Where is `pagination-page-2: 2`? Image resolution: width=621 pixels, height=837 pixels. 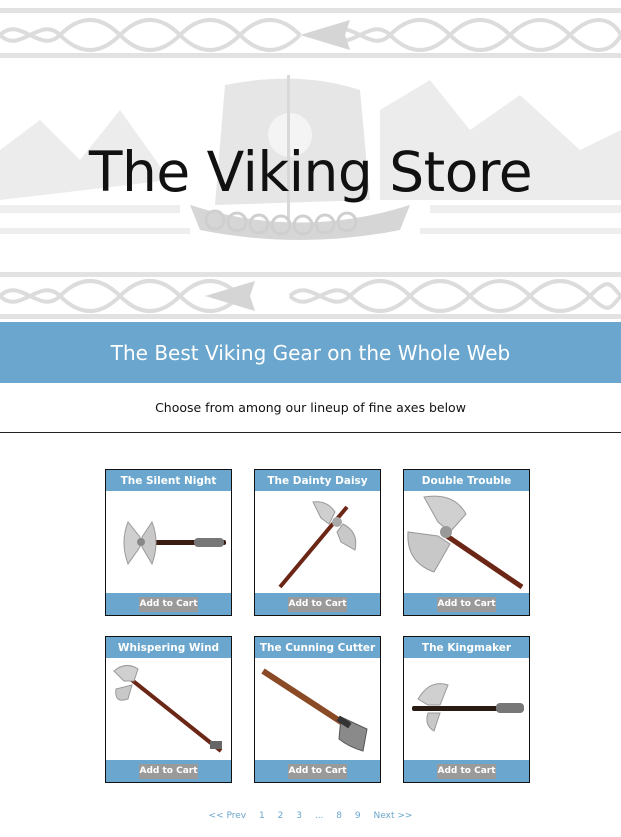
pagination-page-2: 2 is located at coordinates (281, 816).